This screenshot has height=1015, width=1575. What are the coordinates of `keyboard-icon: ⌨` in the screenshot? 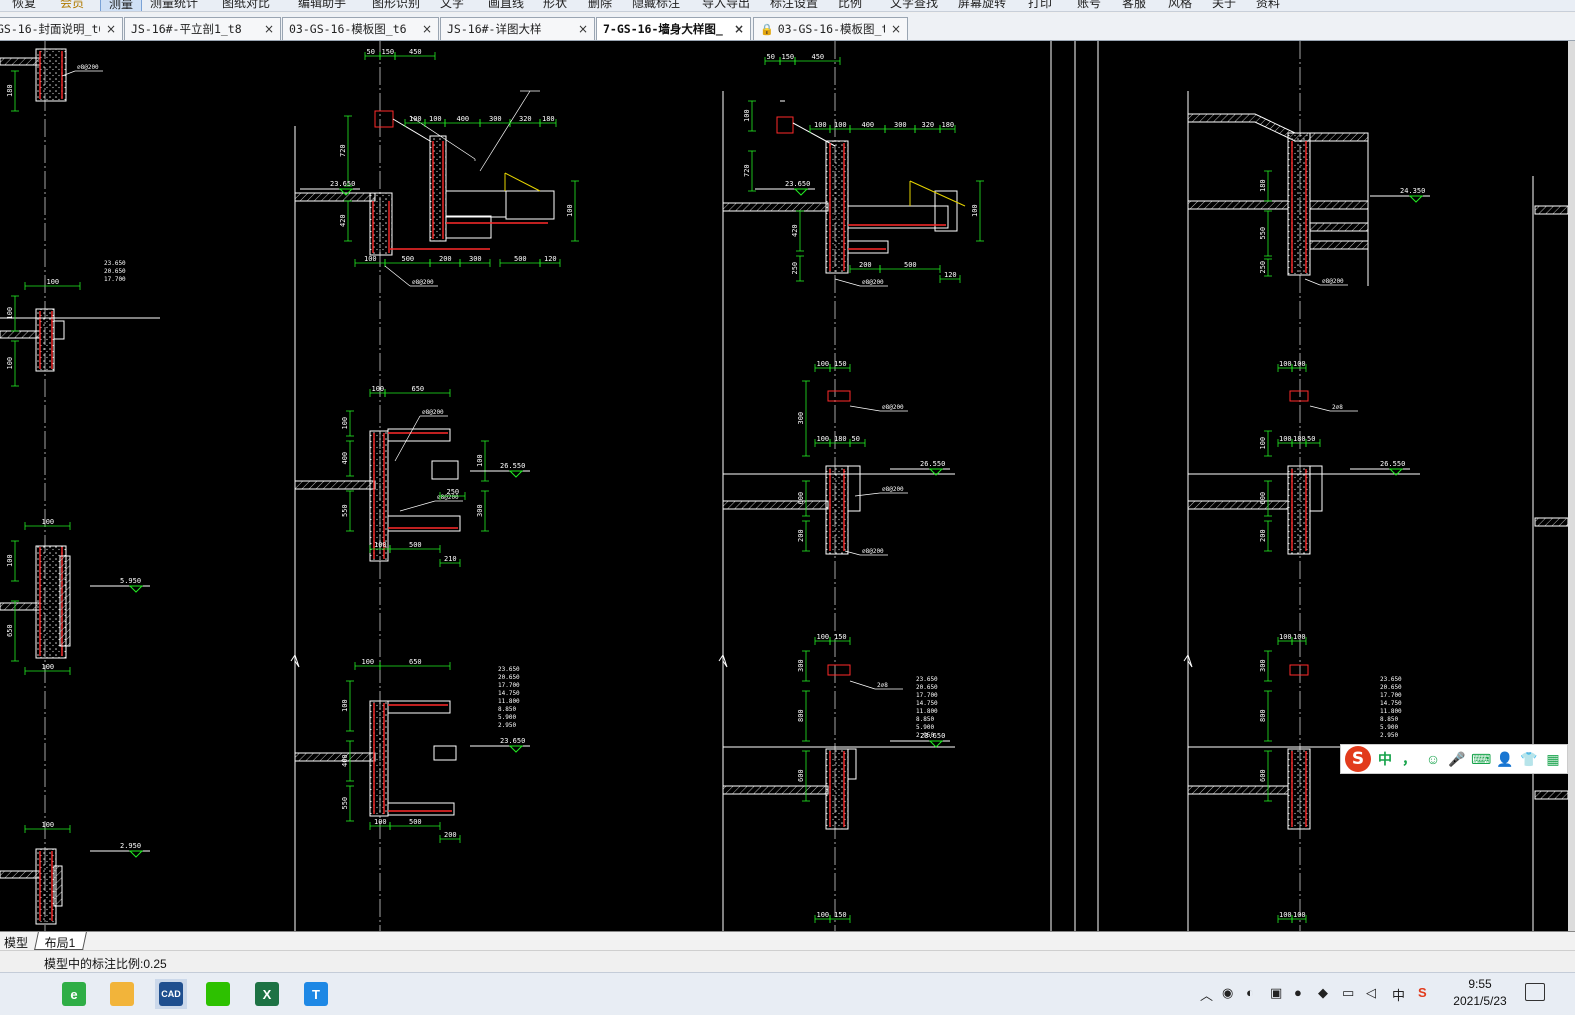 It's located at (1481, 759).